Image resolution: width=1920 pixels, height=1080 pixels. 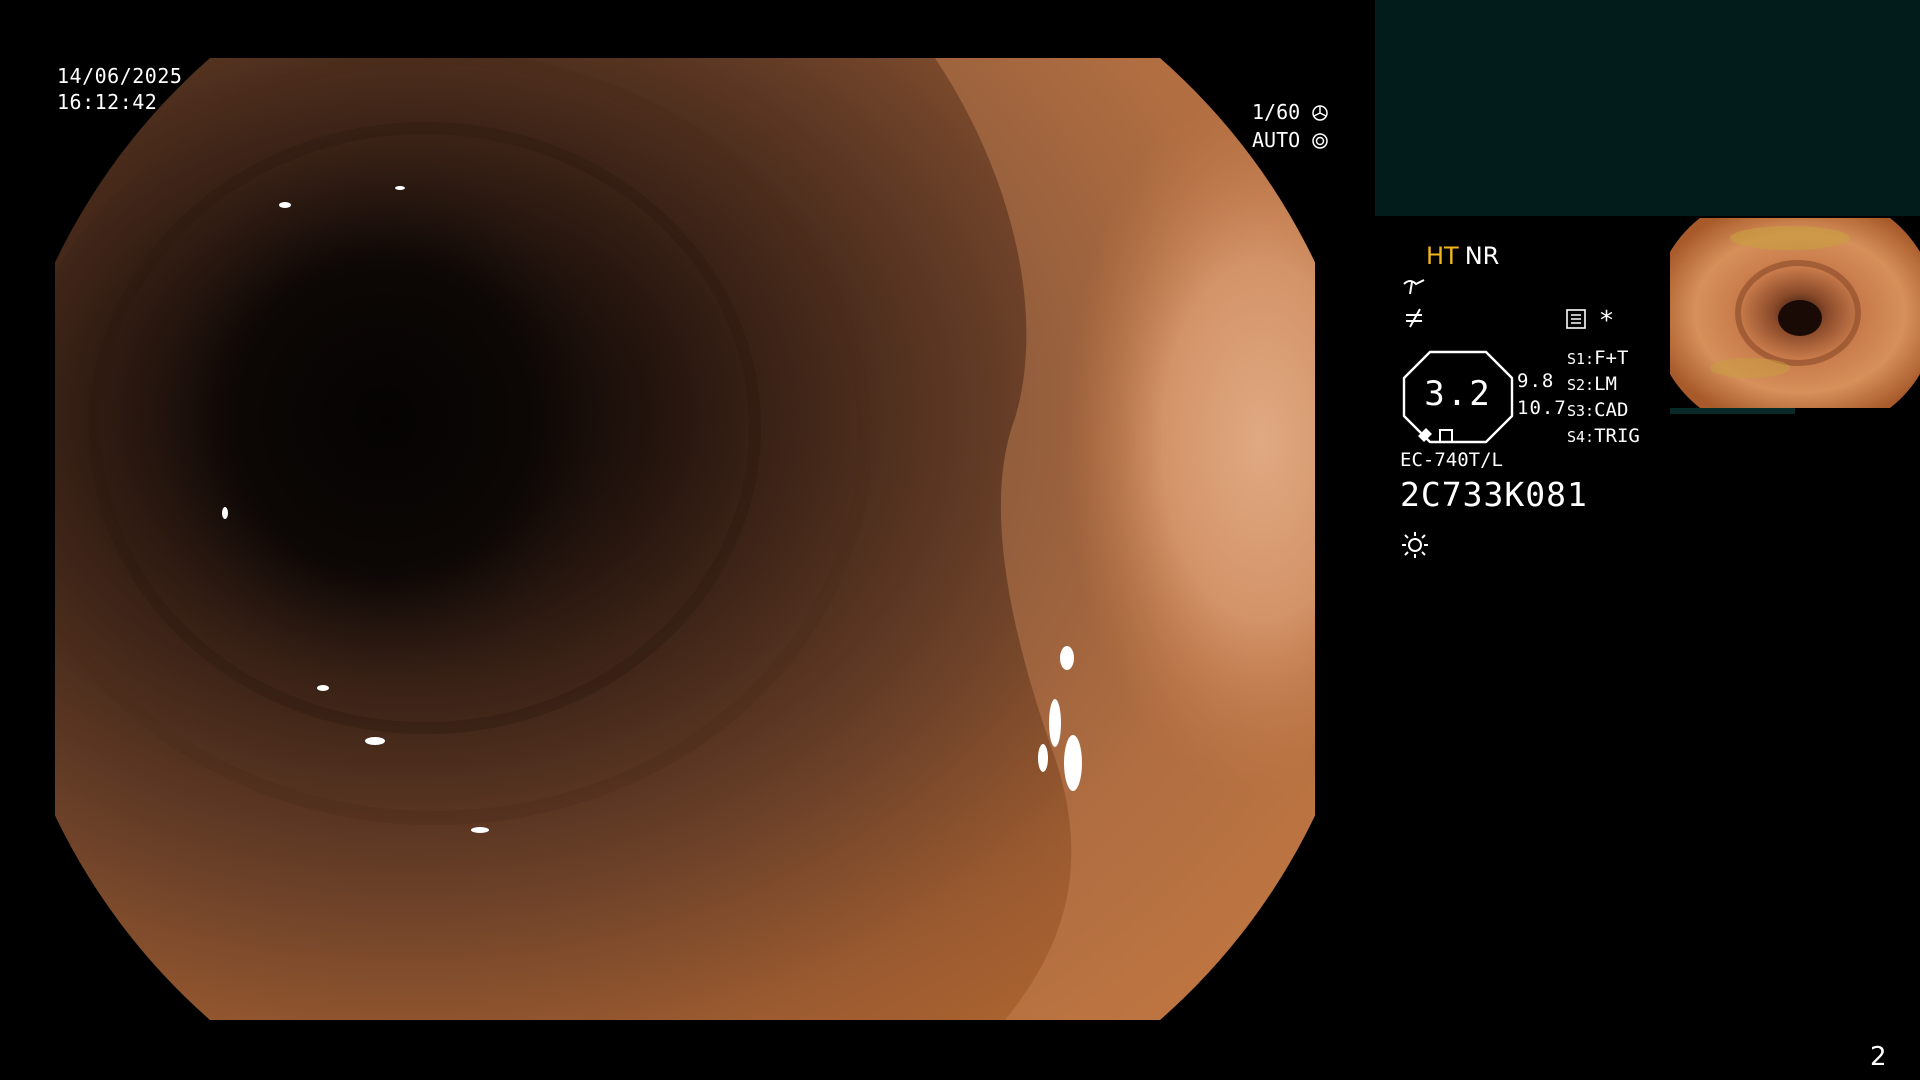 What do you see at coordinates (1536, 381) in the screenshot?
I see `side-value-1: 9.8` at bounding box center [1536, 381].